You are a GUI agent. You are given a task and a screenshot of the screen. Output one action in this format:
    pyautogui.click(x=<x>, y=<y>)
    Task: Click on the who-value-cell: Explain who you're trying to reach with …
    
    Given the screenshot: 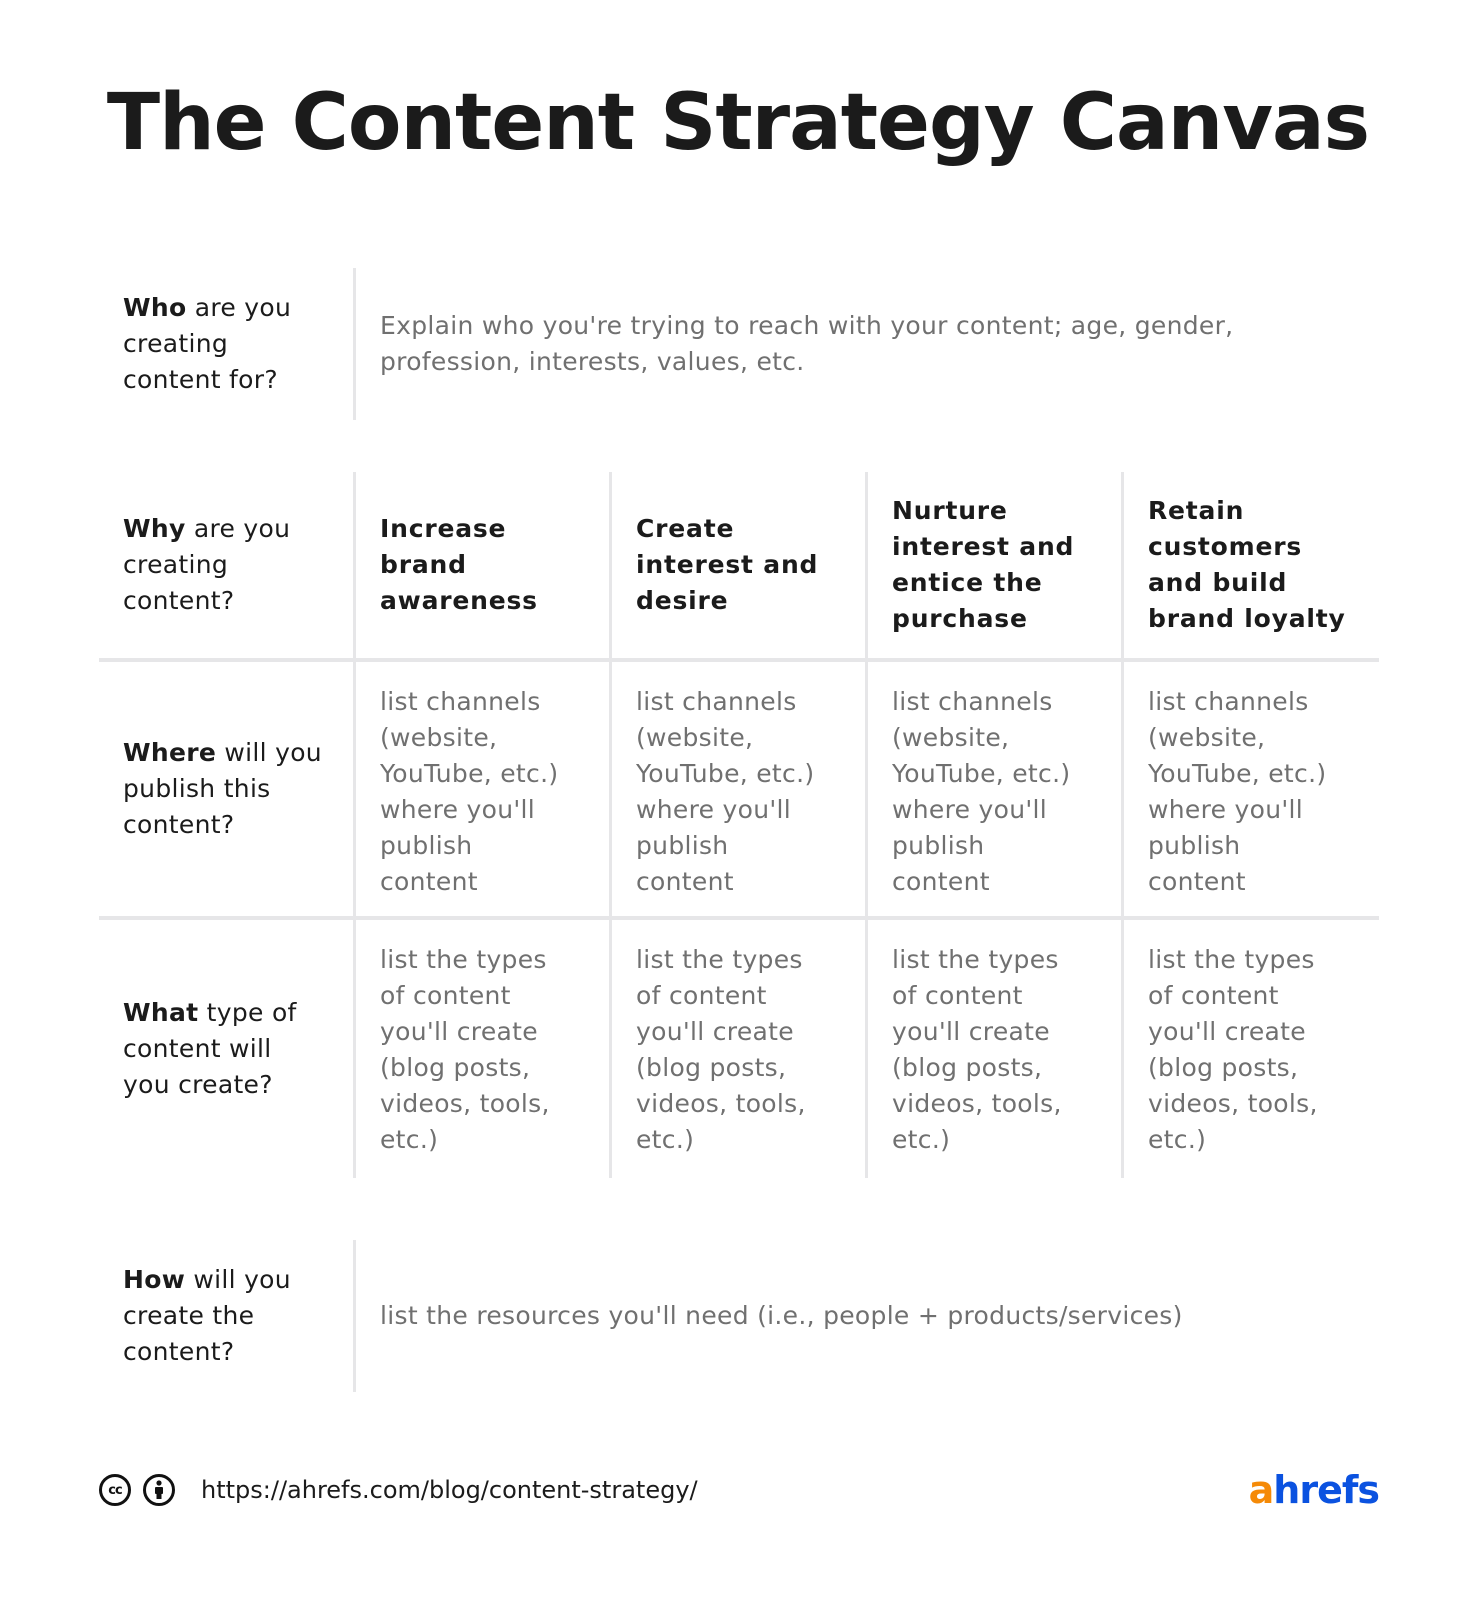 What is the action you would take?
    pyautogui.click(x=866, y=344)
    